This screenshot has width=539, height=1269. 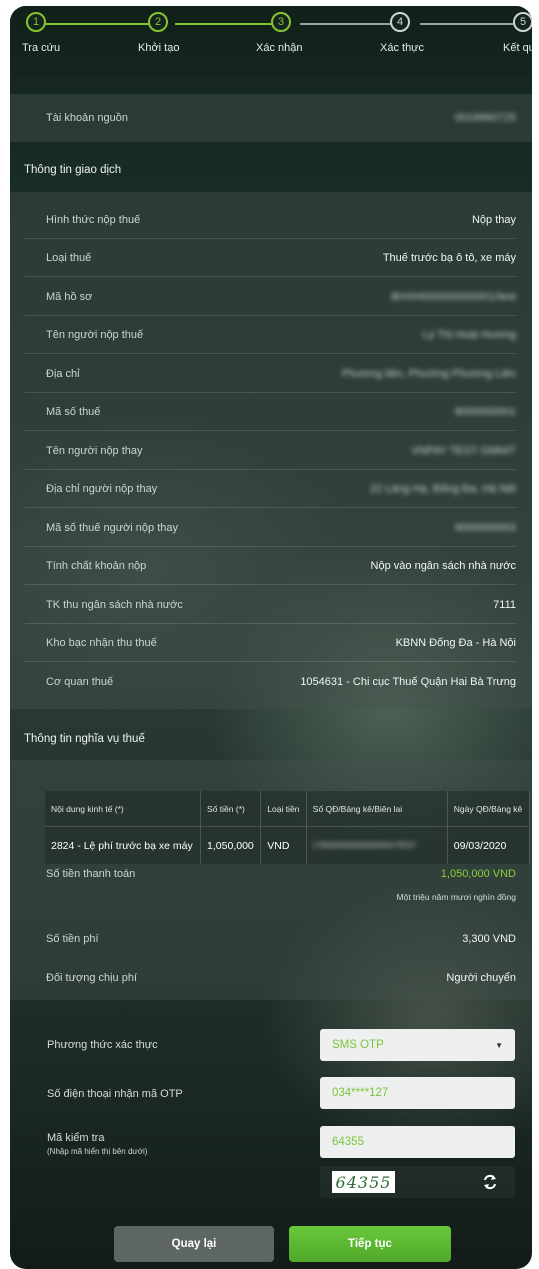 I want to click on table-header: Ngày QĐ/Bảng kê, so click(x=489, y=809).